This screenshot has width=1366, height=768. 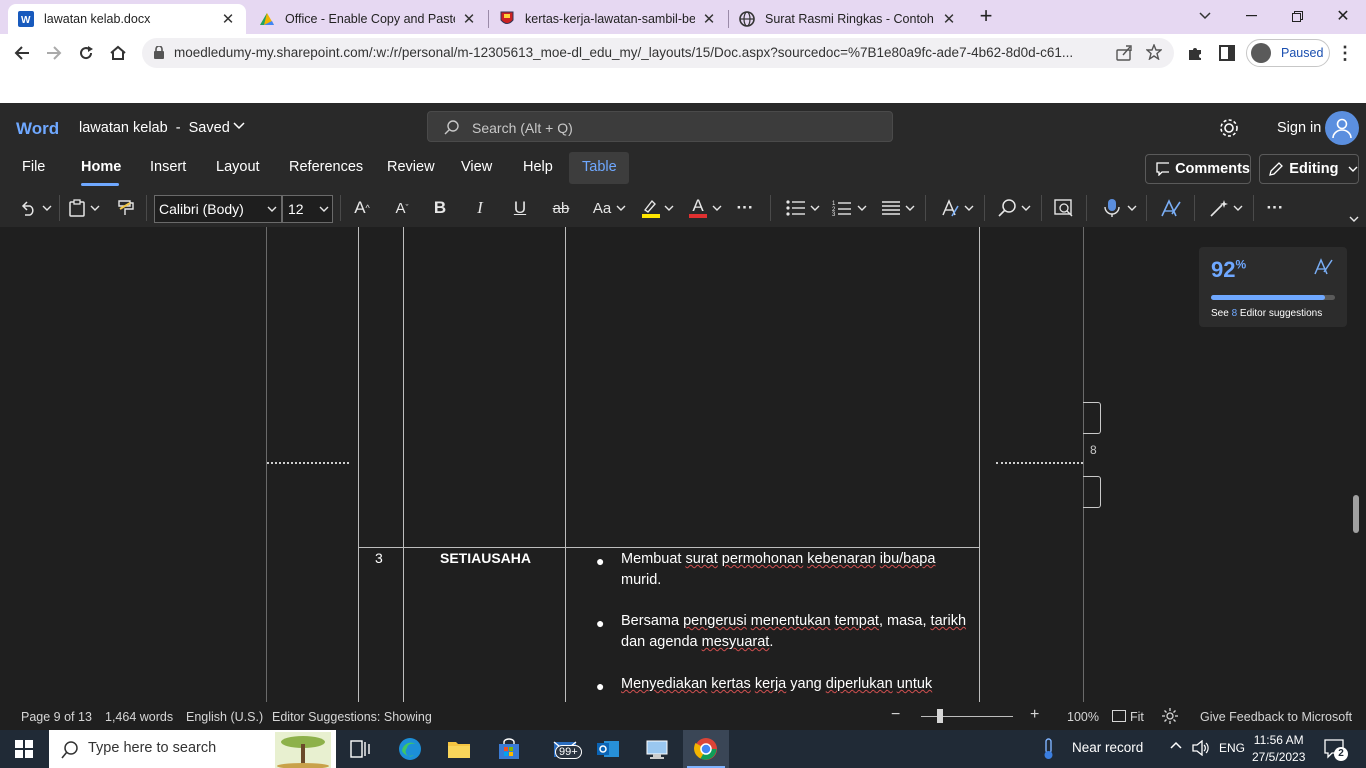 What do you see at coordinates (411, 167) in the screenshot?
I see `tab-review: Review` at bounding box center [411, 167].